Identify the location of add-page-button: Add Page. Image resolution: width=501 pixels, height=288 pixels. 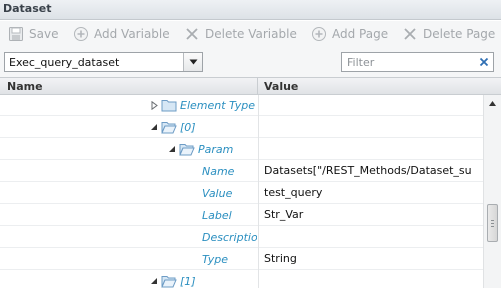
(349, 34).